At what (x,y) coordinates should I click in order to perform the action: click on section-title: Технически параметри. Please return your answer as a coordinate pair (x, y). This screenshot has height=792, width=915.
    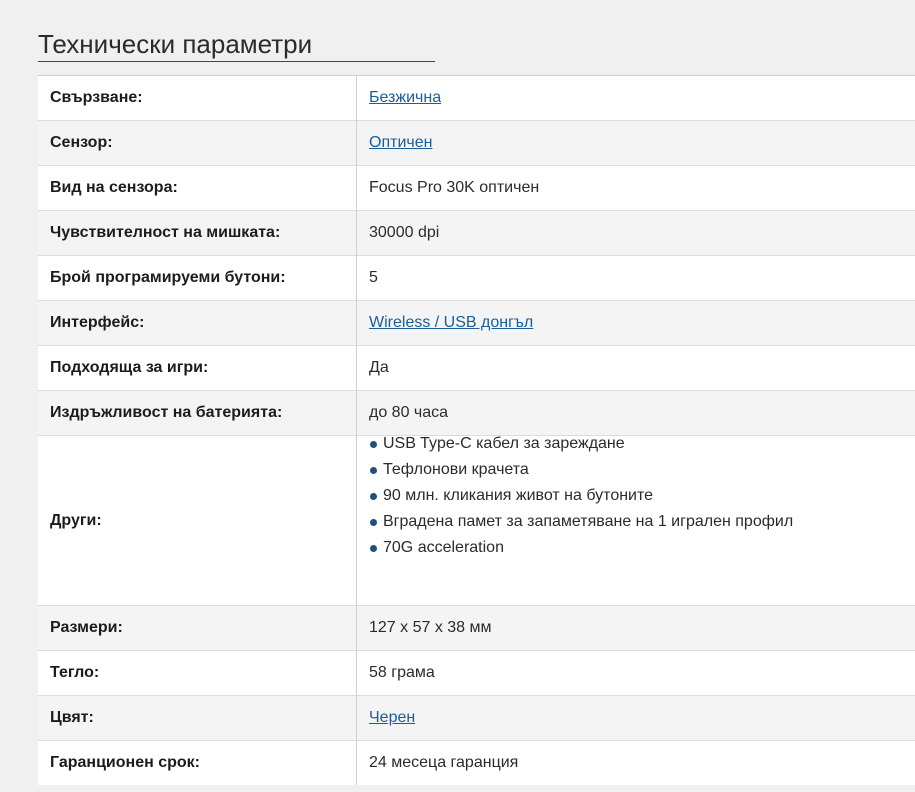
    Looking at the image, I should click on (175, 44).